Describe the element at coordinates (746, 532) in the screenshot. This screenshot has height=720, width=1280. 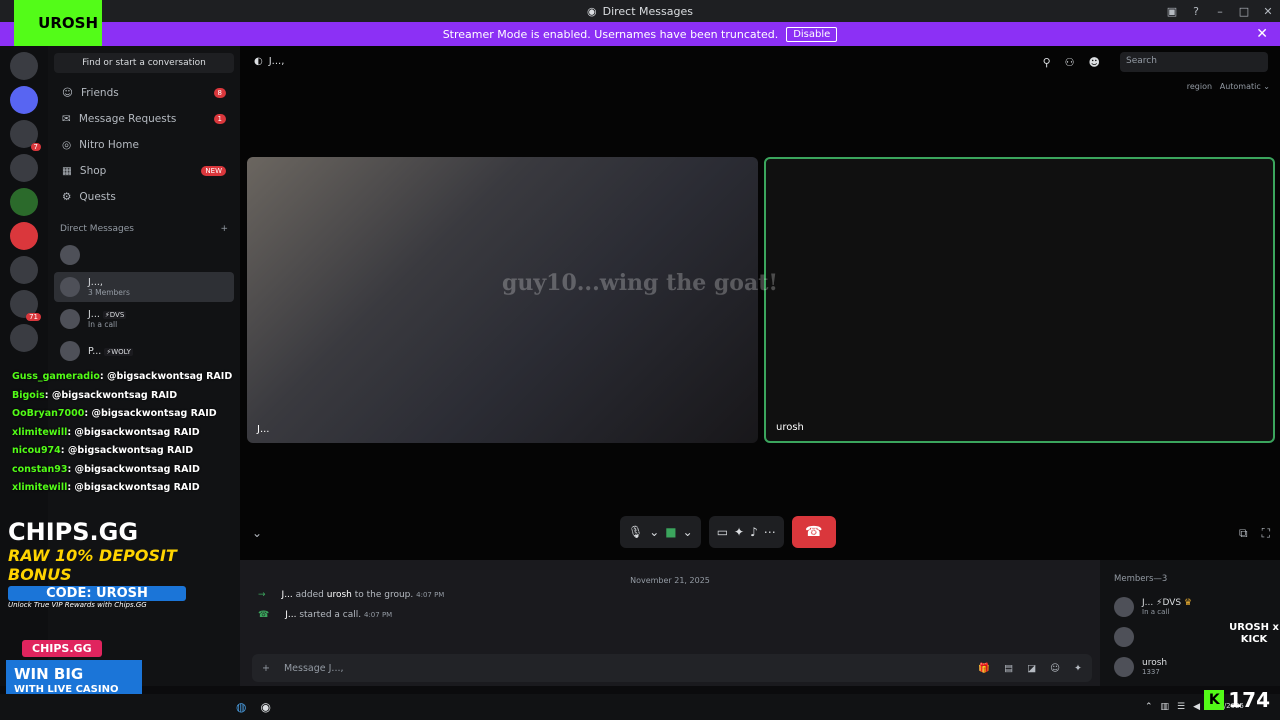
I see `action-group: ▭ ✦ ♪ ⋯` at that location.